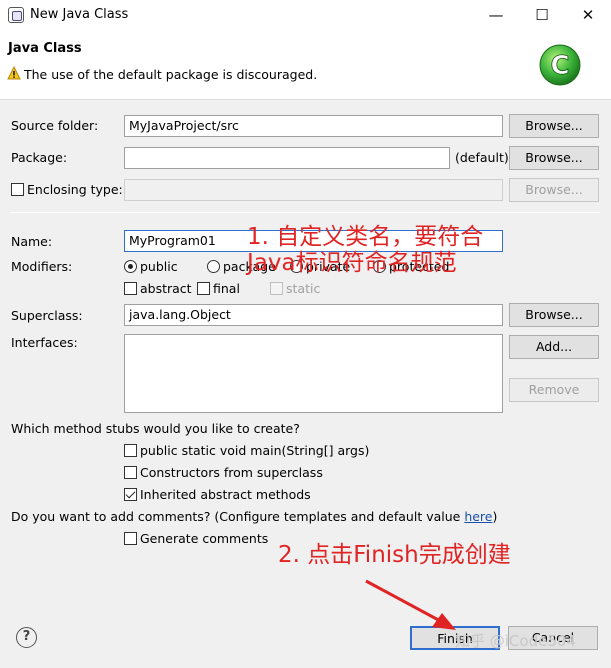 The height and width of the screenshot is (668, 611). Describe the element at coordinates (313, 315) in the screenshot. I see `superclass-input: java.lang.Object` at that location.